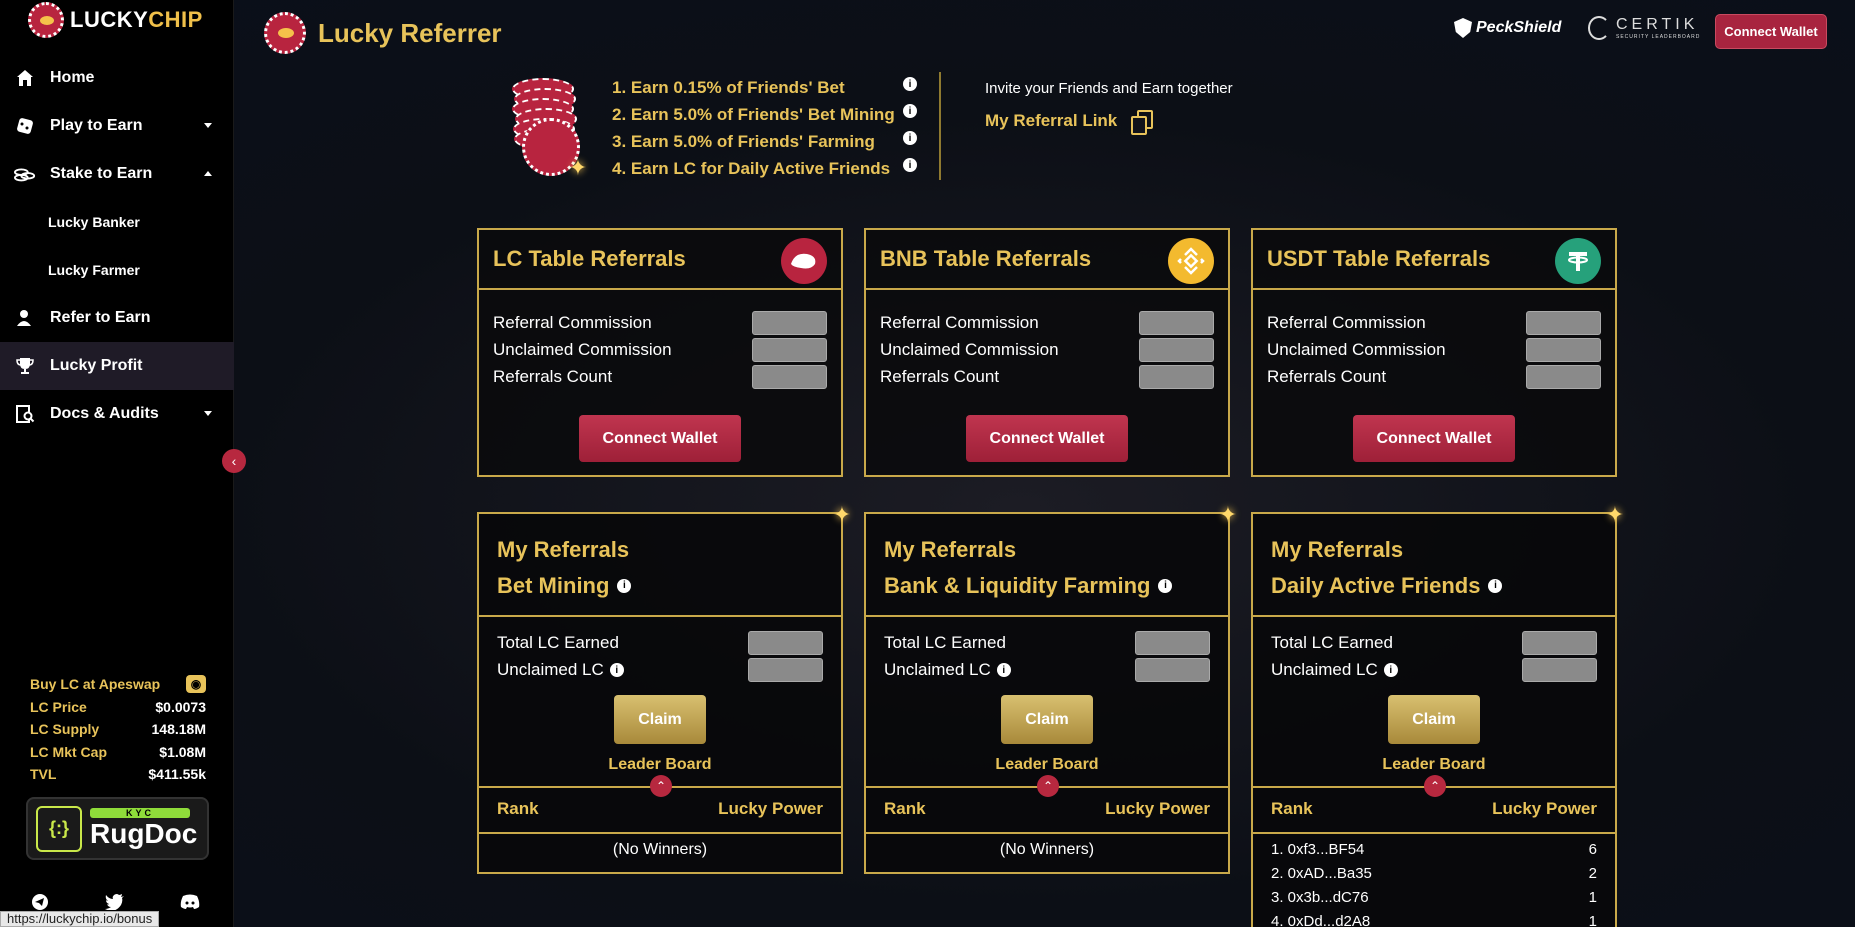  I want to click on sidebar-item-play-to-earn: Play to Earn, so click(117, 126).